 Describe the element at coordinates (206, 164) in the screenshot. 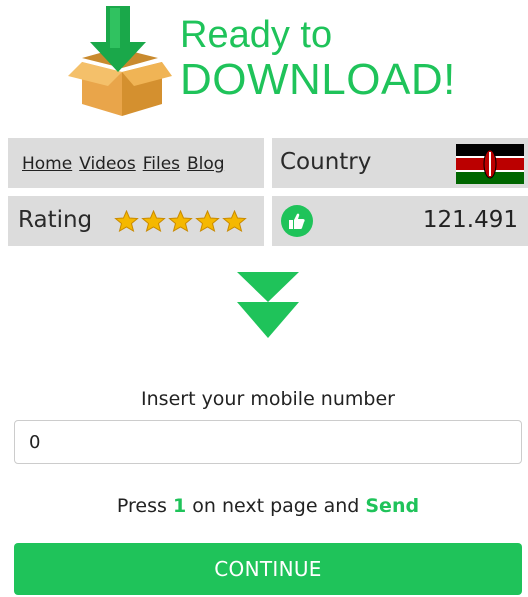

I see `nav-link-blog: Blog` at that location.